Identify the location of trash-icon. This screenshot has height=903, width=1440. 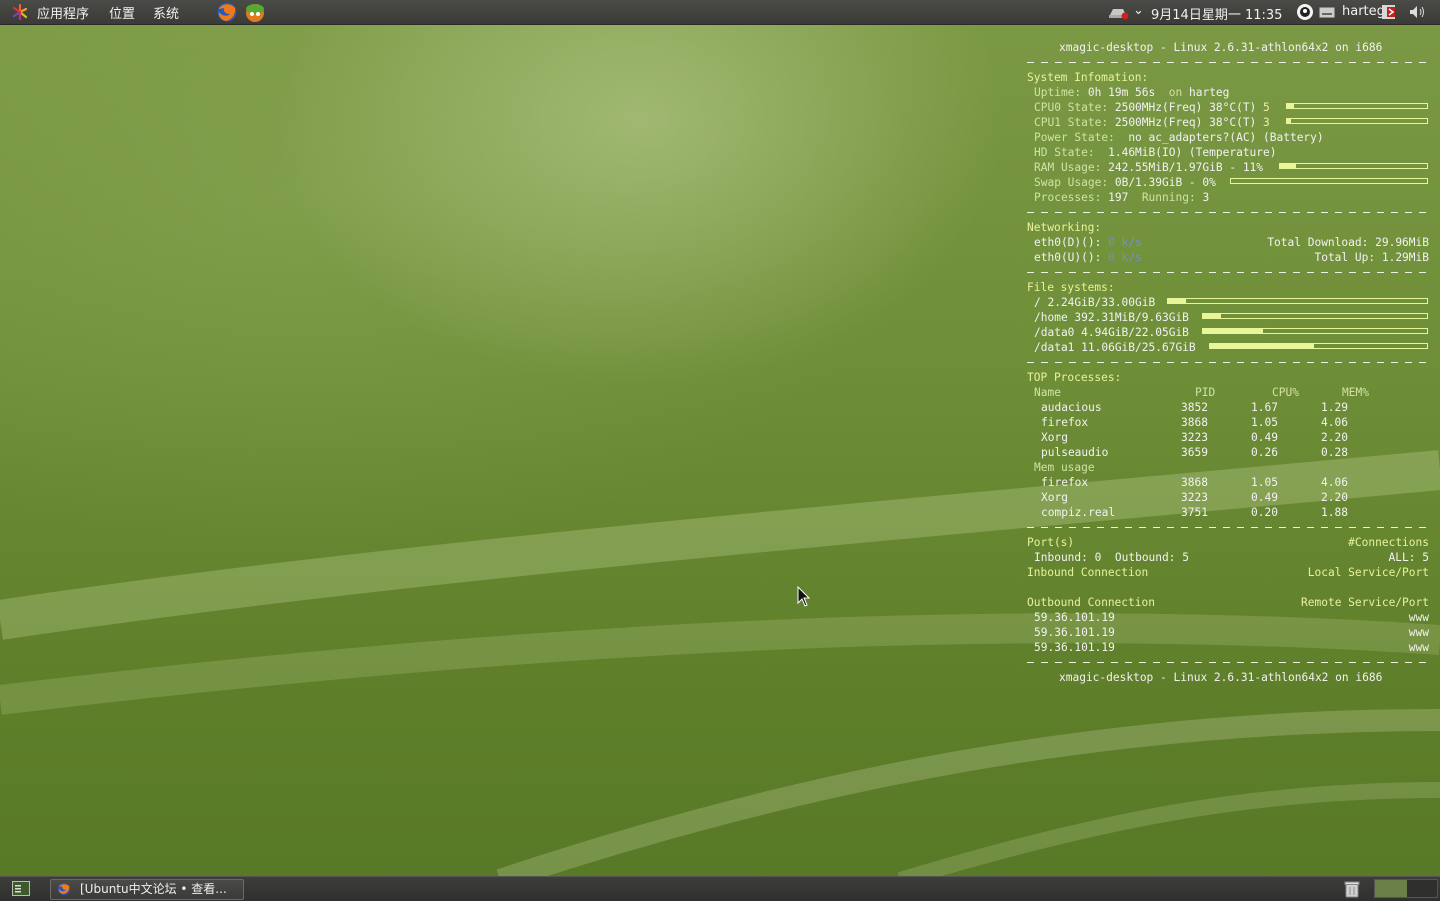
(1352, 889).